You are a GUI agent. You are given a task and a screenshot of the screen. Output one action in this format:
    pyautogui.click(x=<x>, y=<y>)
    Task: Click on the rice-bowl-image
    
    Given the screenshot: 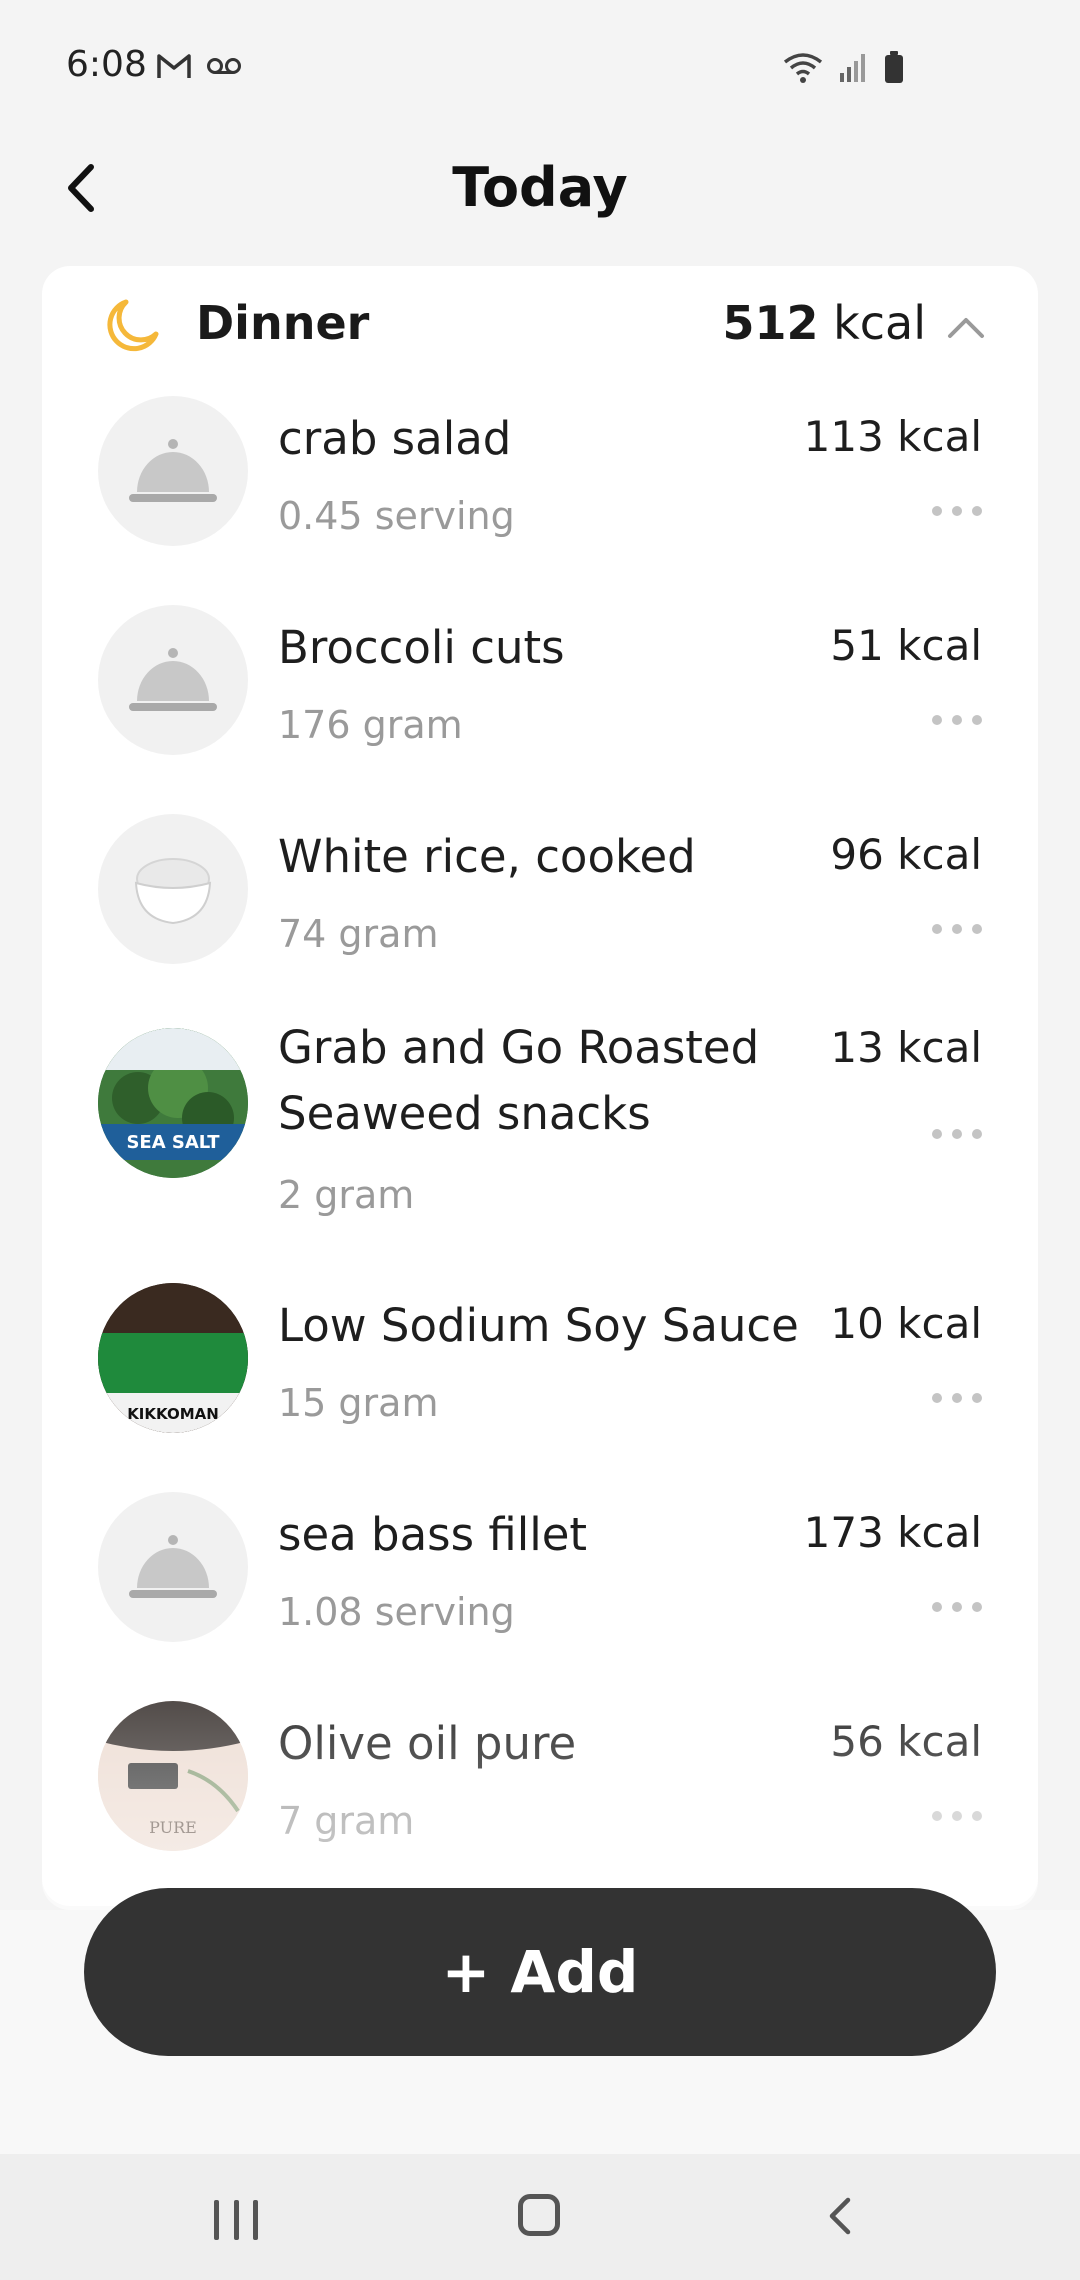 What is the action you would take?
    pyautogui.click(x=173, y=891)
    